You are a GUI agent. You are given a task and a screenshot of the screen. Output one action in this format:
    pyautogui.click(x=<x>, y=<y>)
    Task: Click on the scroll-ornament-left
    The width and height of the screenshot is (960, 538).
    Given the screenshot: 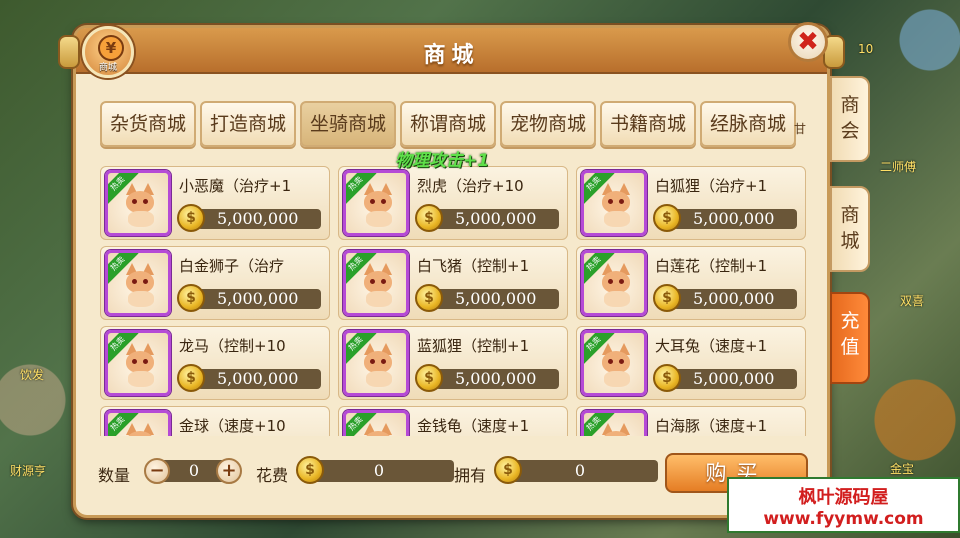 What is the action you would take?
    pyautogui.click(x=69, y=52)
    